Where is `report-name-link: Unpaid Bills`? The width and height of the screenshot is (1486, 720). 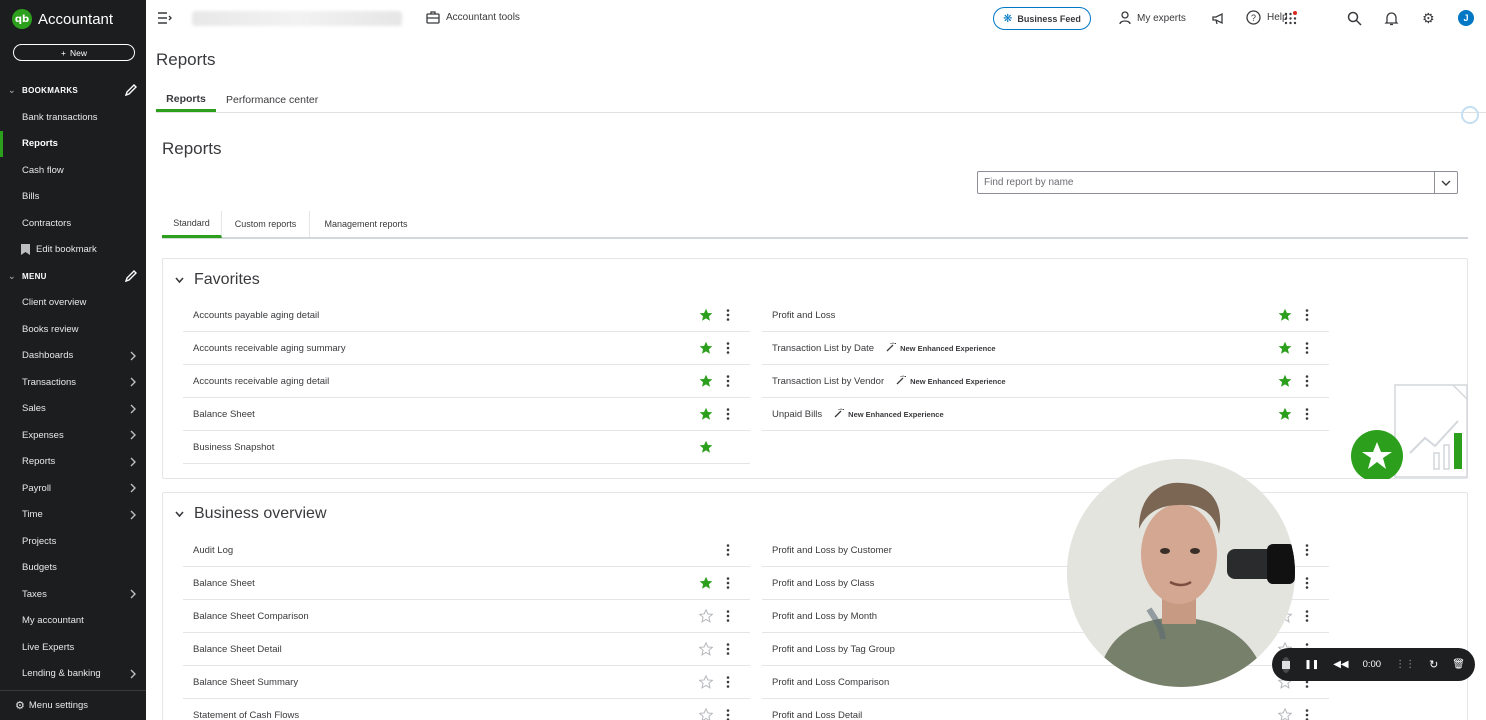 report-name-link: Unpaid Bills is located at coordinates (797, 414).